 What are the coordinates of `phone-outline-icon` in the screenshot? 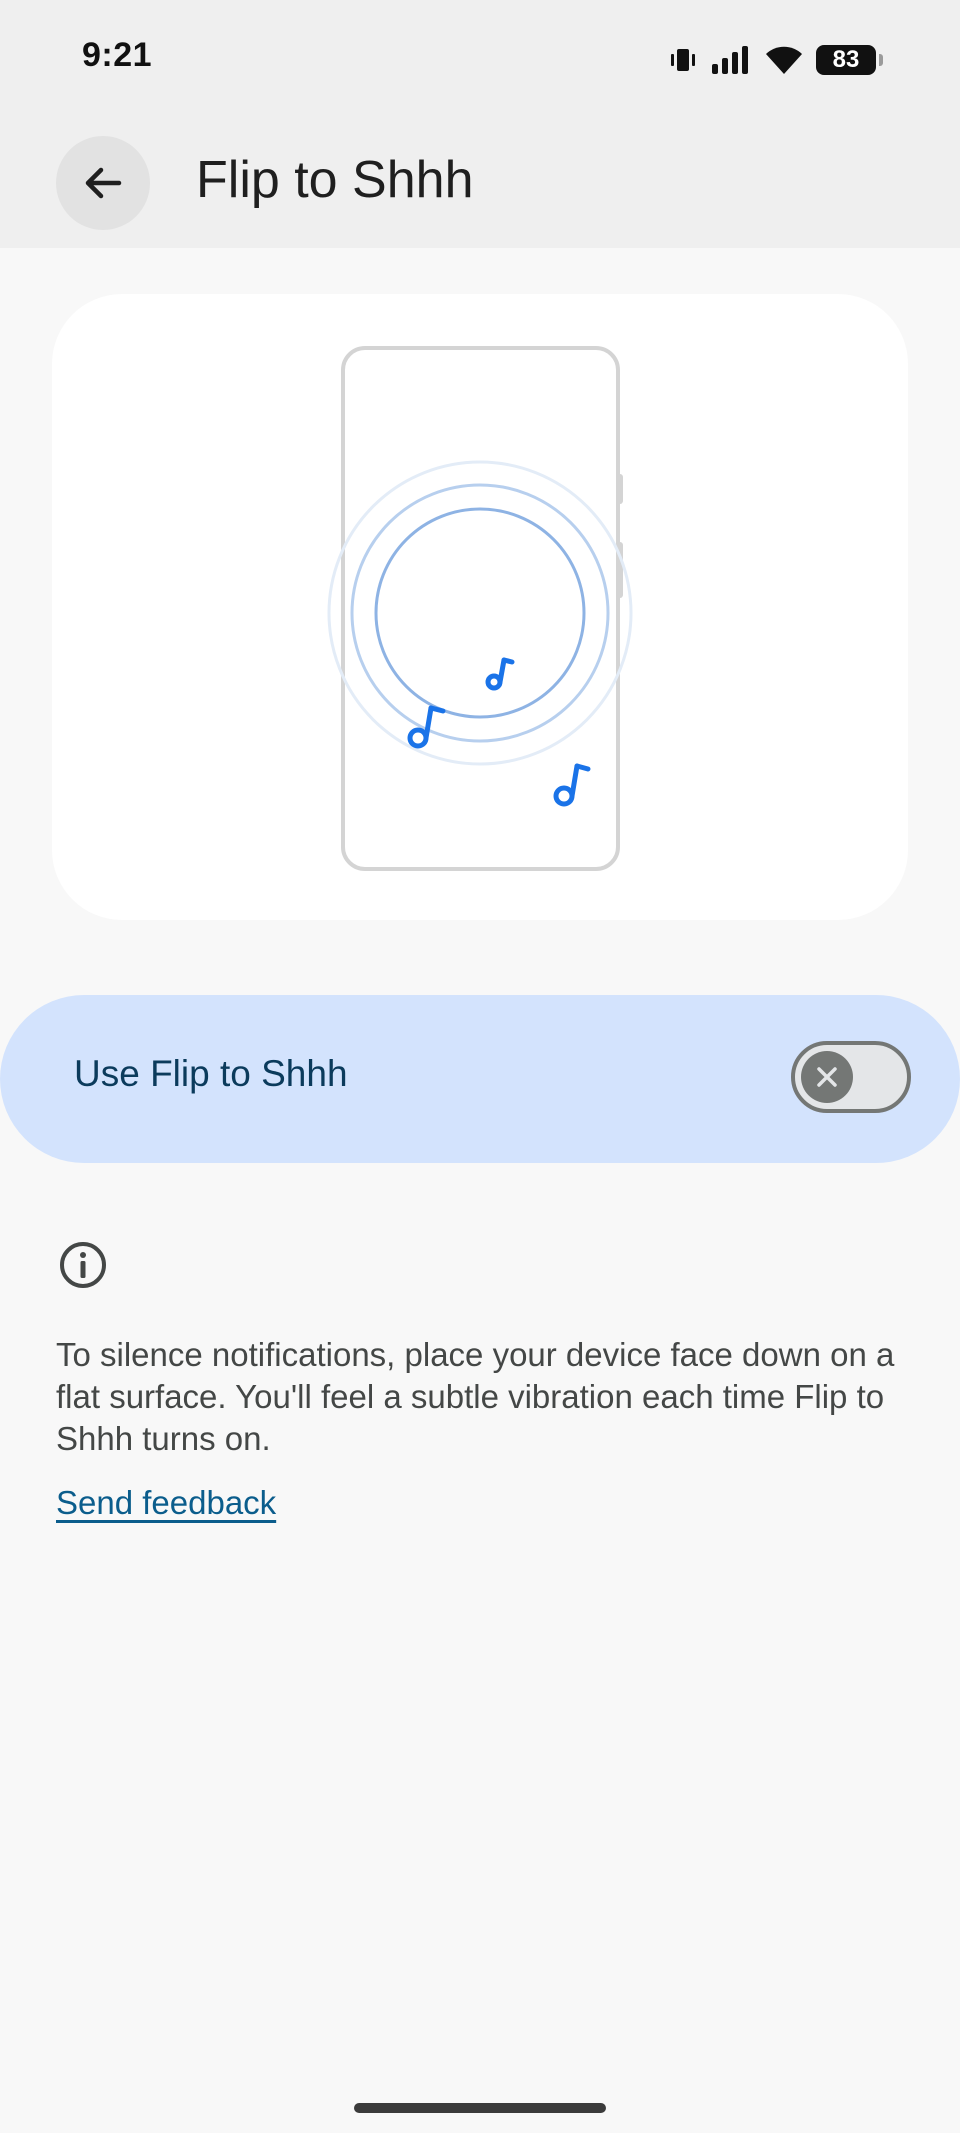 It's located at (482, 608).